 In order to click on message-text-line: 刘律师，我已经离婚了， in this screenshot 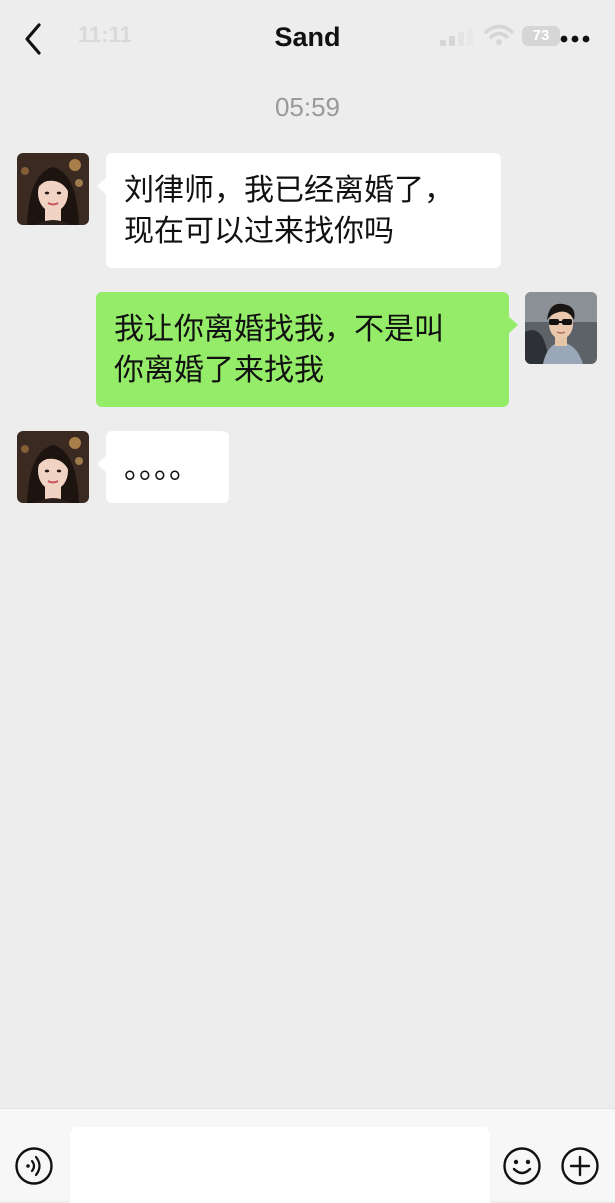, I will do `click(289, 190)`.